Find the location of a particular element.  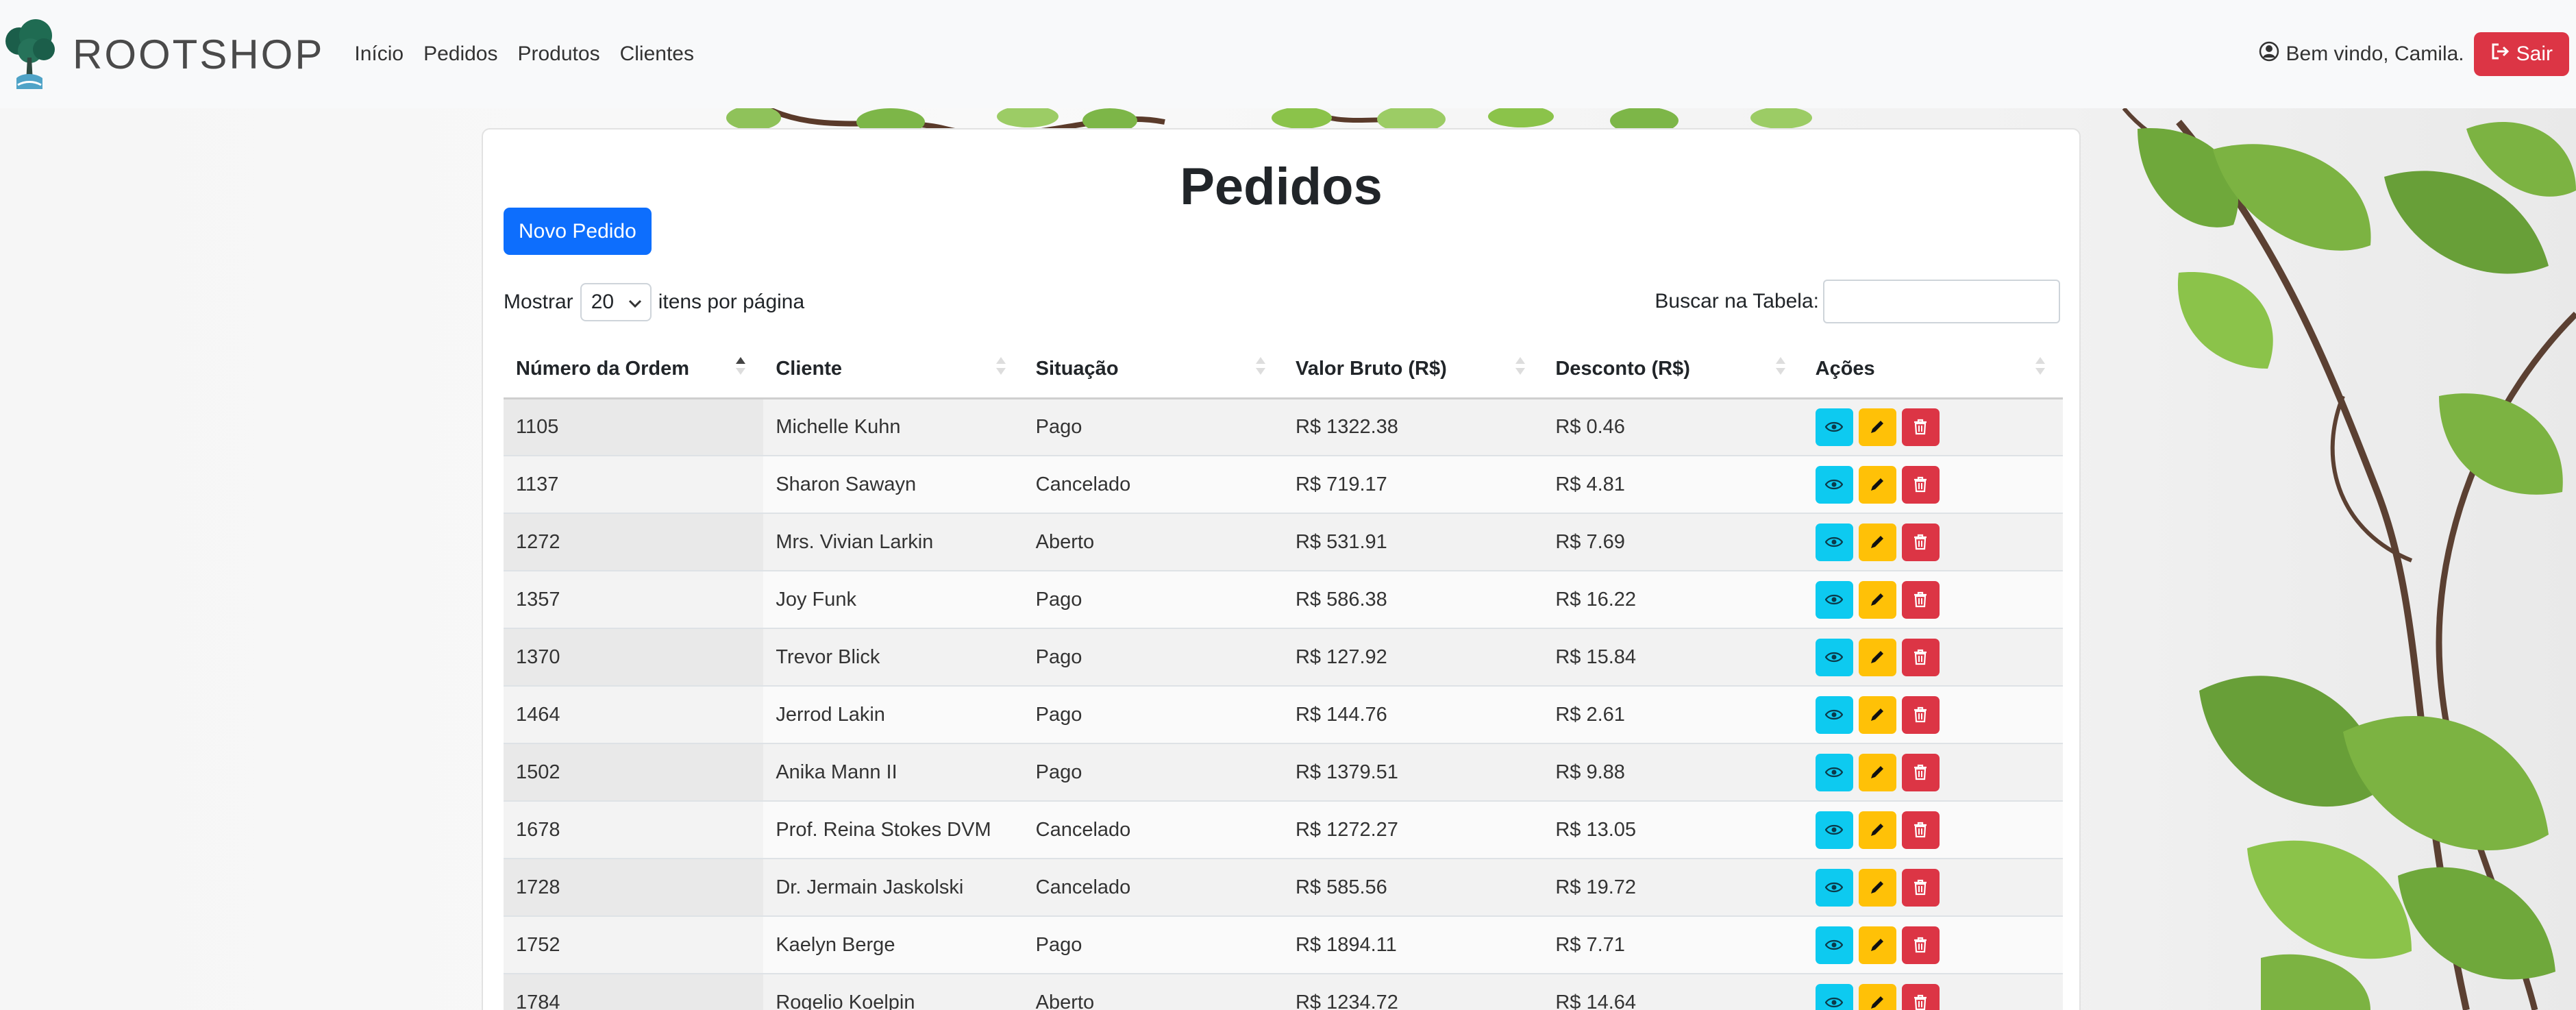

cell-order-number: 1502 is located at coordinates (634, 772).